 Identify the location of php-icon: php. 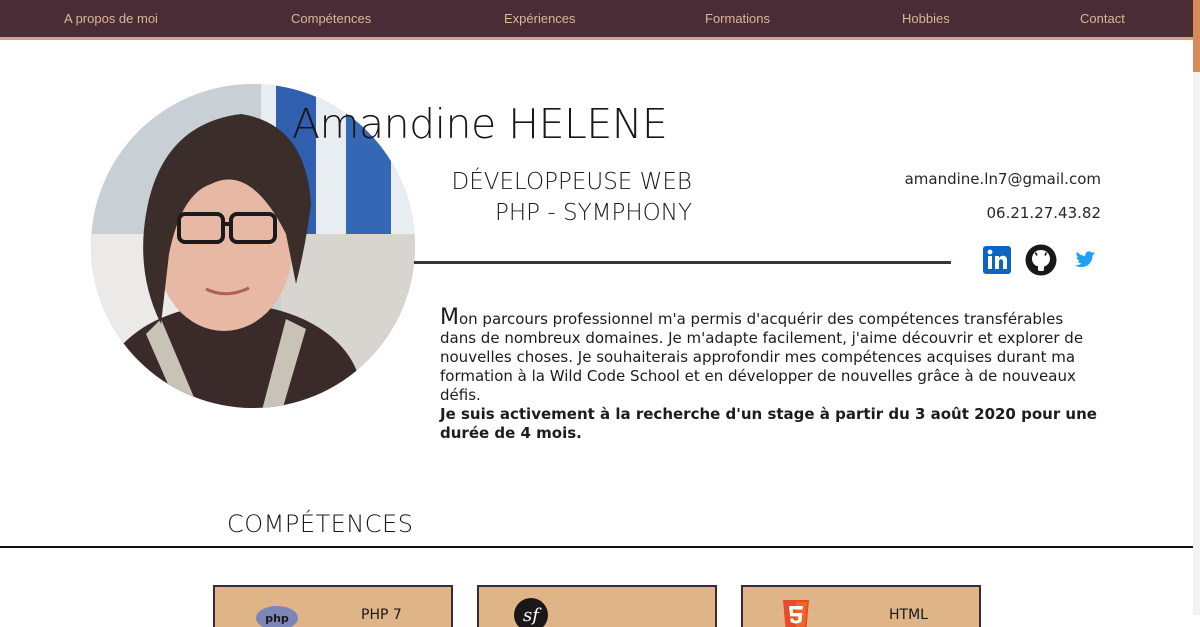
(277, 616).